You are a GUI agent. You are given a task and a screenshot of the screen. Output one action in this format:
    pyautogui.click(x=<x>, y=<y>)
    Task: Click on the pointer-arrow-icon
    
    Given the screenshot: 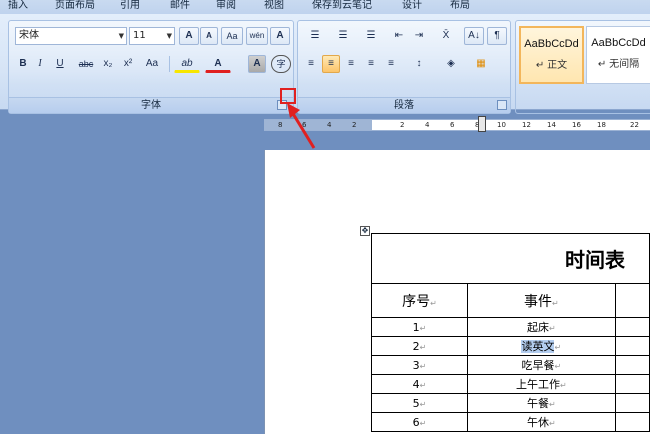 What is the action you would take?
    pyautogui.click(x=301, y=126)
    